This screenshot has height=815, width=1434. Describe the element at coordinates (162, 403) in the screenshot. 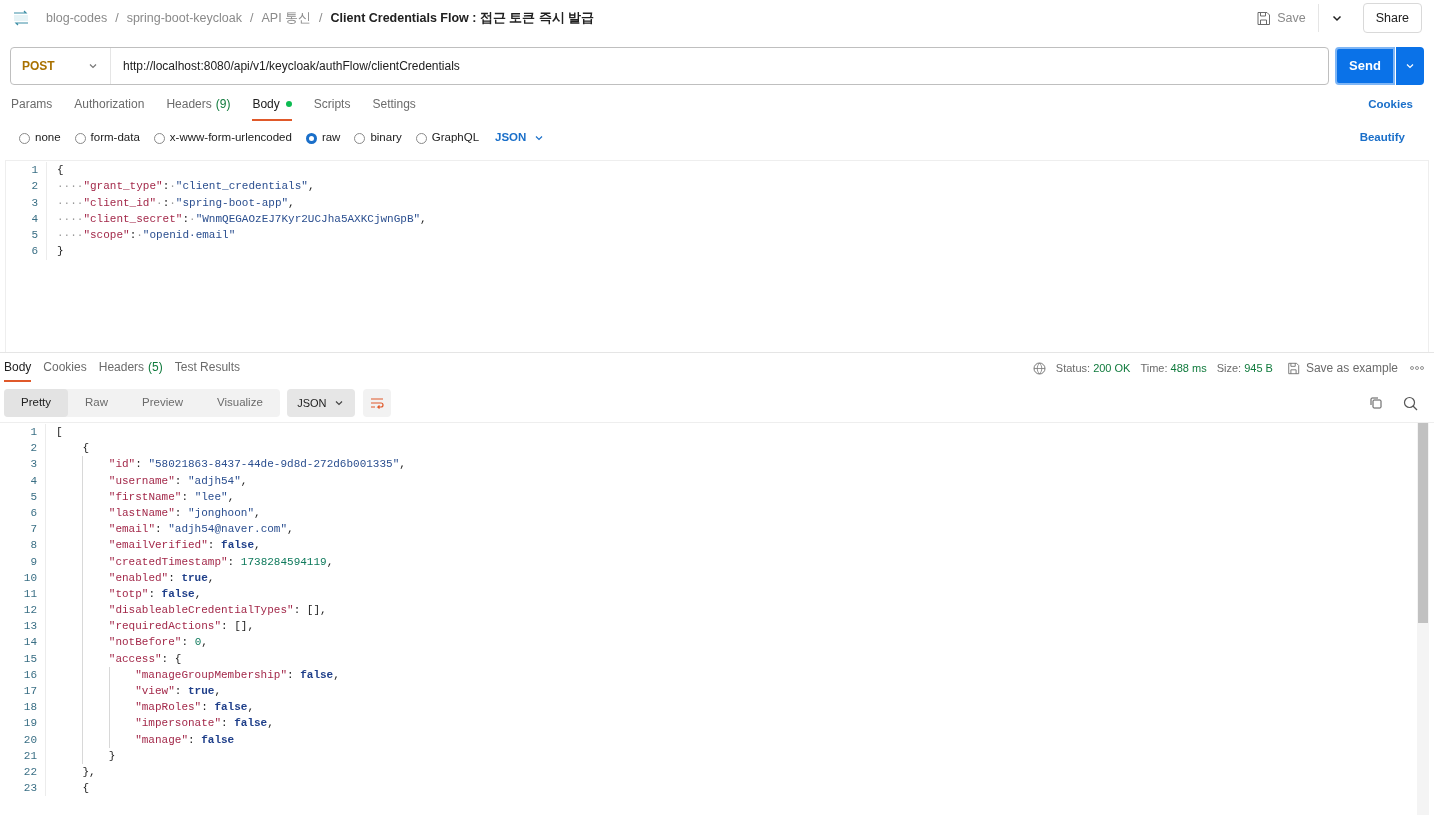

I see `view-mode-tab: Preview` at that location.